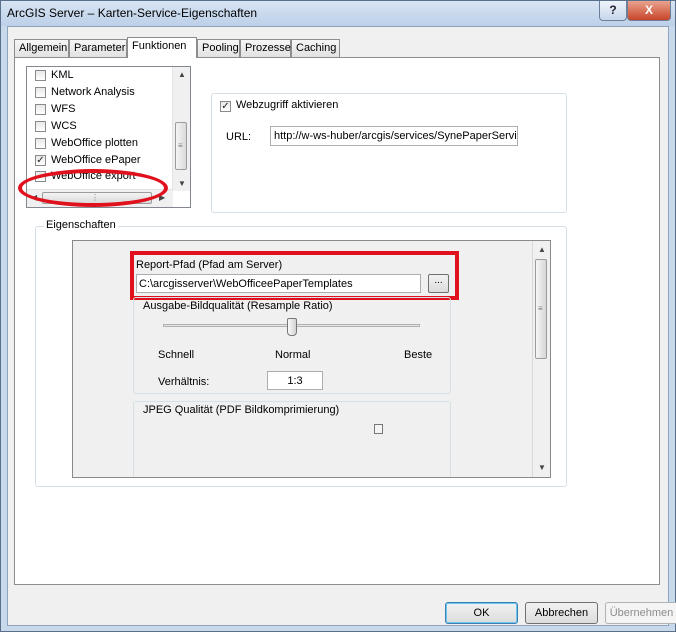 The width and height of the screenshot is (676, 632). What do you see at coordinates (95, 143) in the screenshot?
I see `list-item-label: WebOffice plotten` at bounding box center [95, 143].